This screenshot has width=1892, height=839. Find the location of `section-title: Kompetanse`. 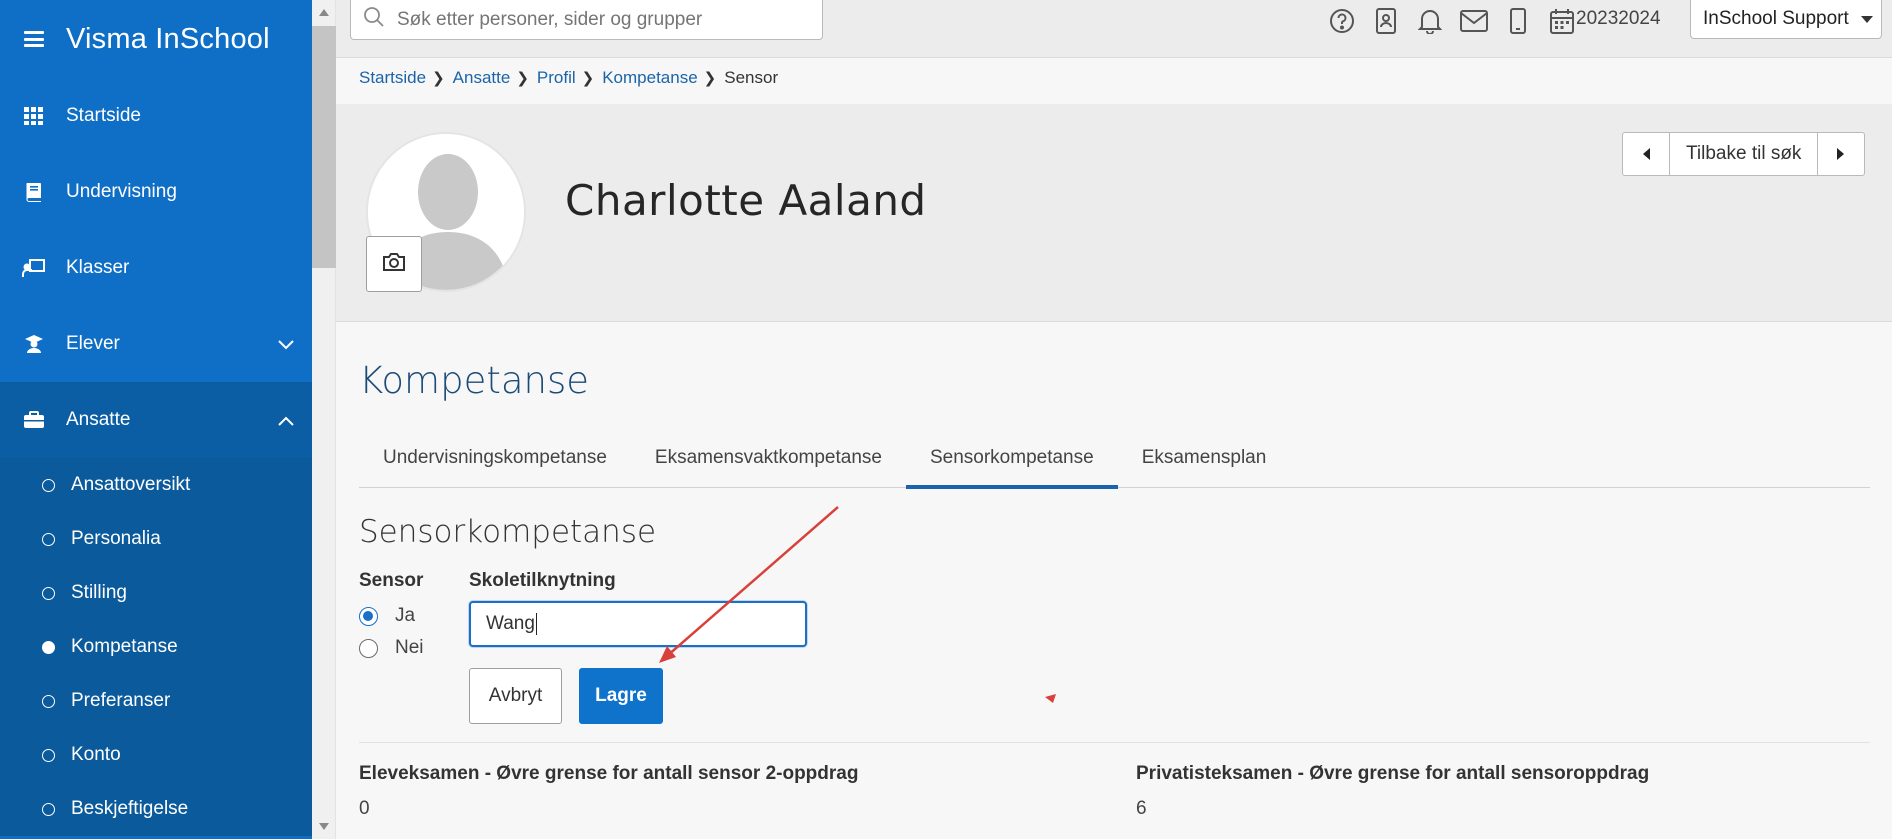

section-title: Kompetanse is located at coordinates (474, 380).